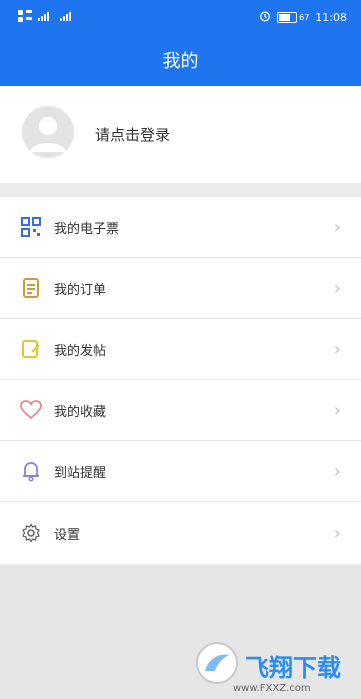  What do you see at coordinates (293, 667) in the screenshot?
I see `watermark-brand: 飞翔下载` at bounding box center [293, 667].